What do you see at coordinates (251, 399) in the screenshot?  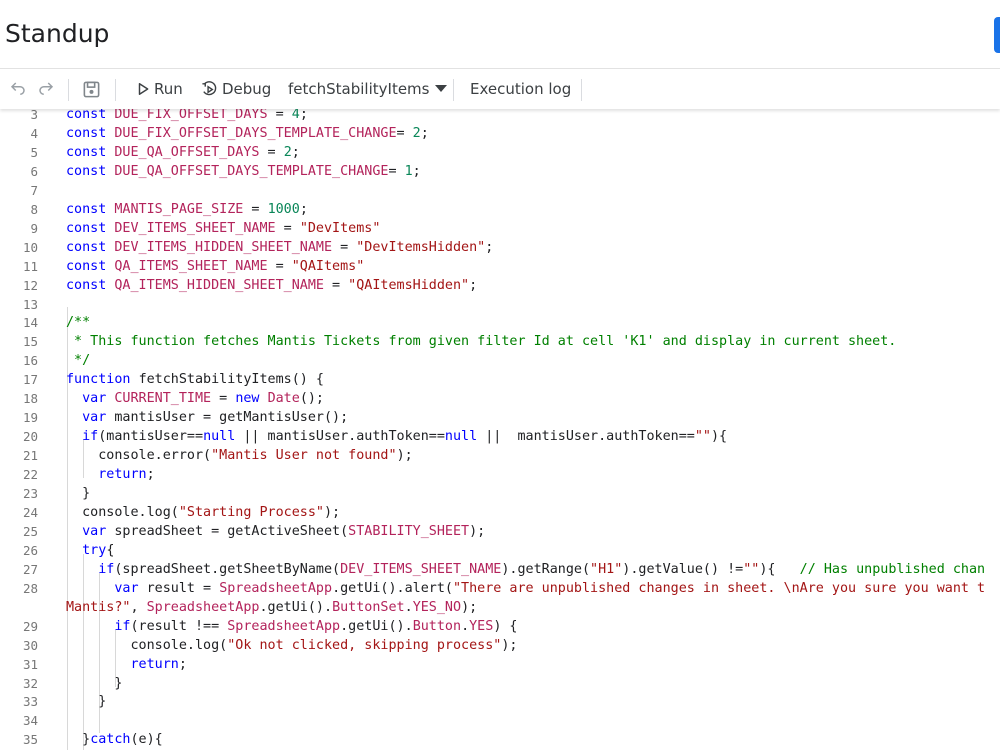 I see `code-token: new` at bounding box center [251, 399].